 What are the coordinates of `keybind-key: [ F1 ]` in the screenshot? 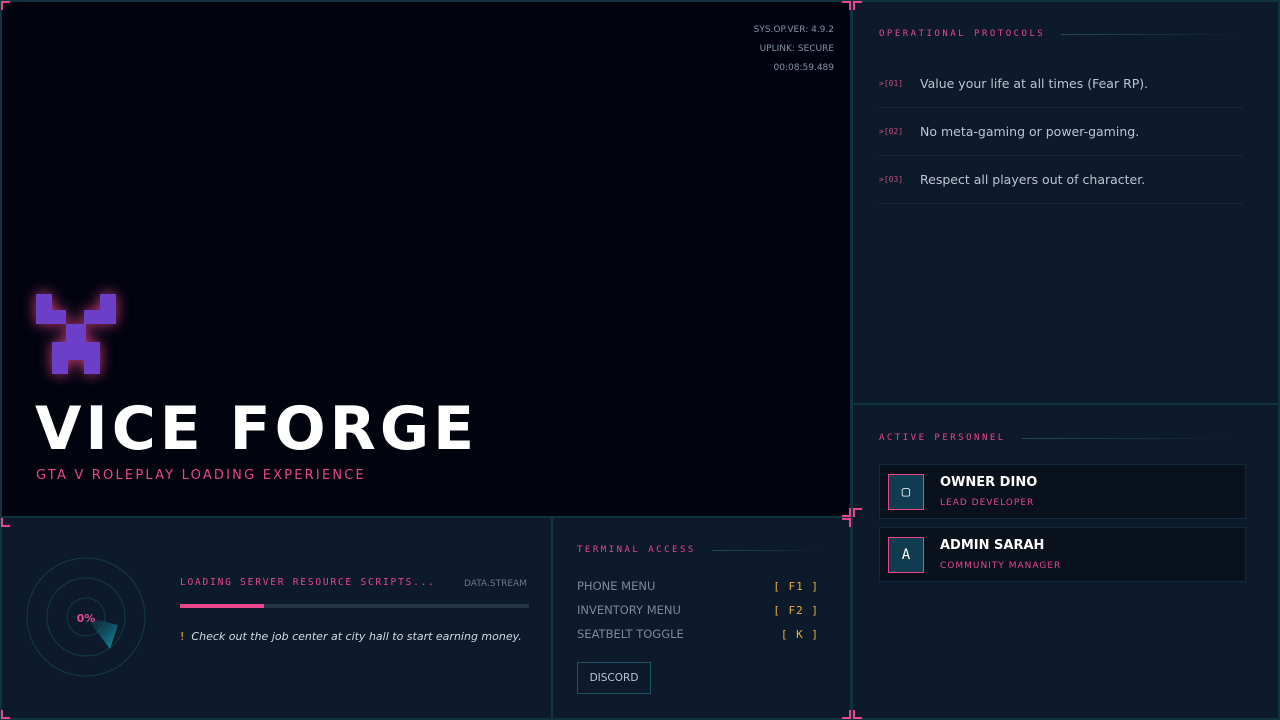 It's located at (796, 586).